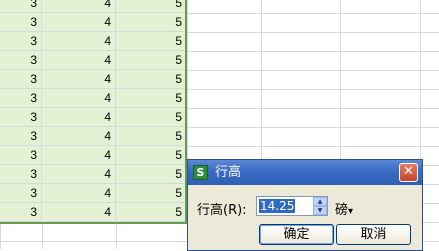  What do you see at coordinates (320, 210) in the screenshot?
I see `spin-down-icon: ▼` at bounding box center [320, 210].